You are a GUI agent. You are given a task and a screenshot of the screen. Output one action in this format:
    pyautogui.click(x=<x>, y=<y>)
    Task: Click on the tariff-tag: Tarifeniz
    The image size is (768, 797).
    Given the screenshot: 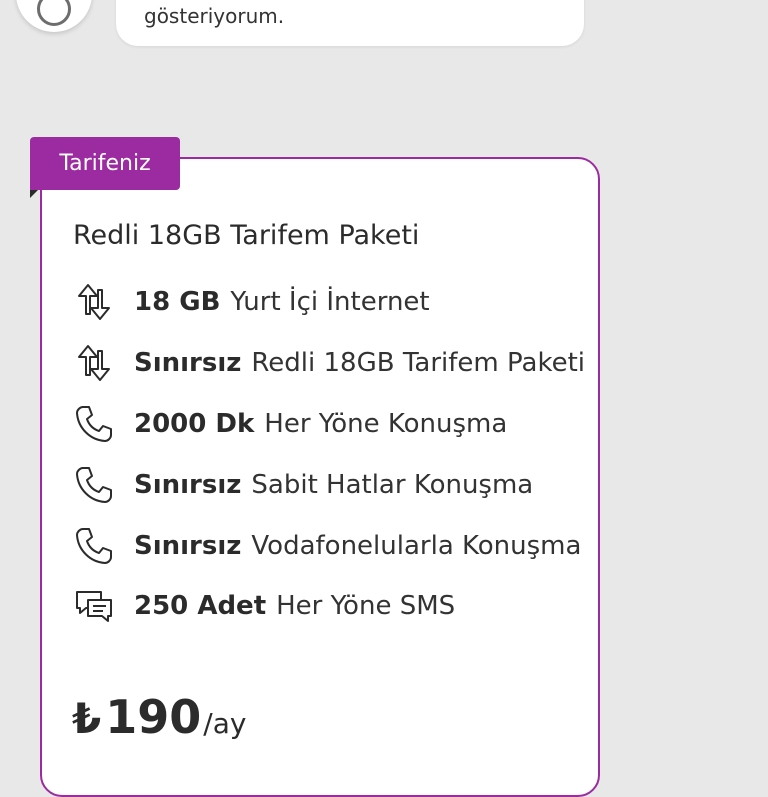 What is the action you would take?
    pyautogui.click(x=105, y=163)
    